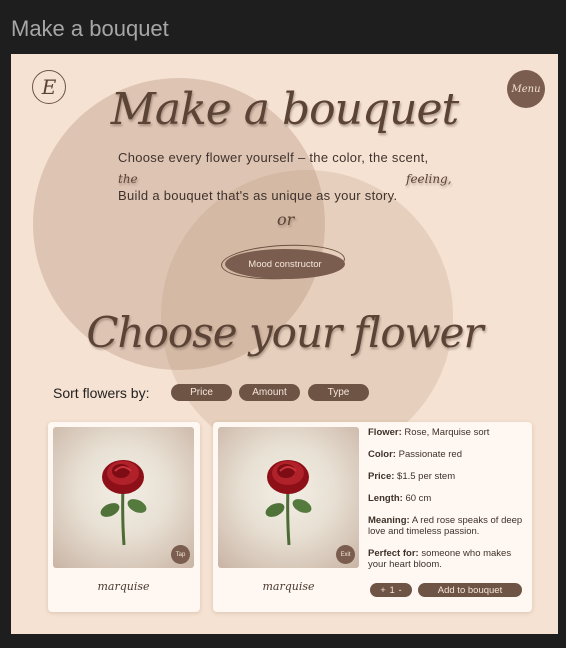 Image resolution: width=566 pixels, height=648 pixels. Describe the element at coordinates (412, 476) in the screenshot. I see `detail-price: Price: $1.5 per stem` at that location.